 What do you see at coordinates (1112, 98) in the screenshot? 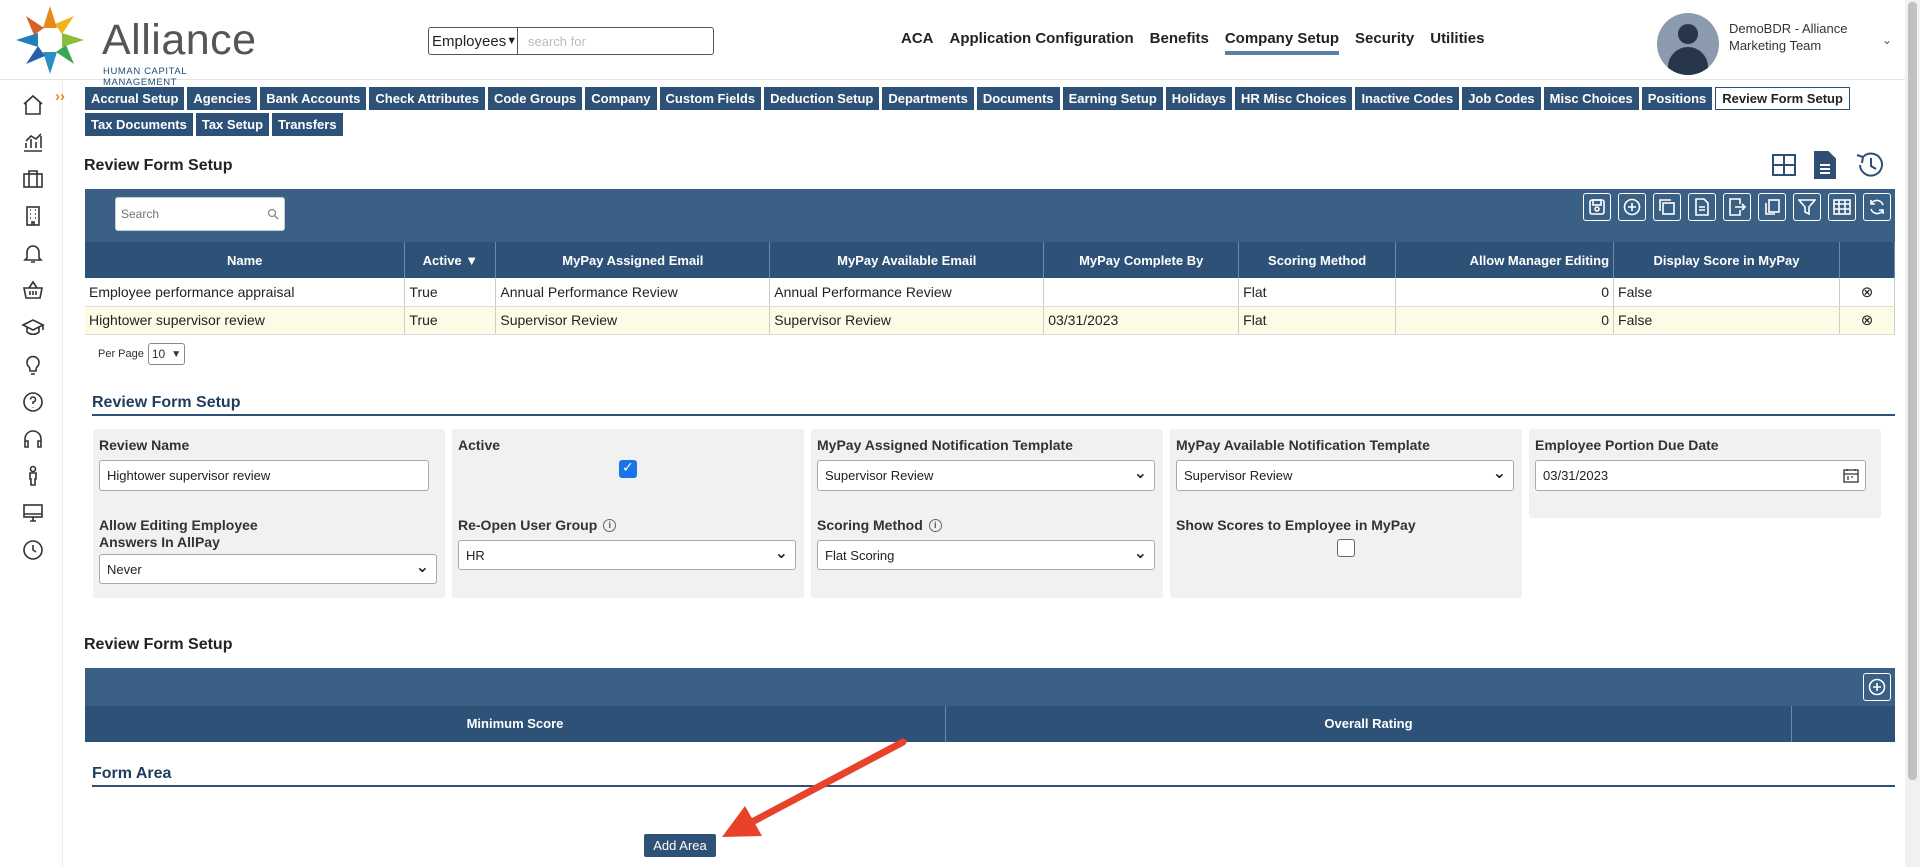
I see `tab-earning-setup: Earning Setup` at bounding box center [1112, 98].